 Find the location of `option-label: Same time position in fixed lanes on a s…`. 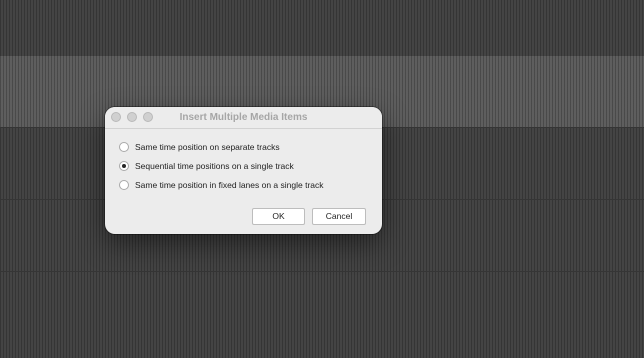

option-label: Same time position in fixed lanes on a s… is located at coordinates (229, 185).